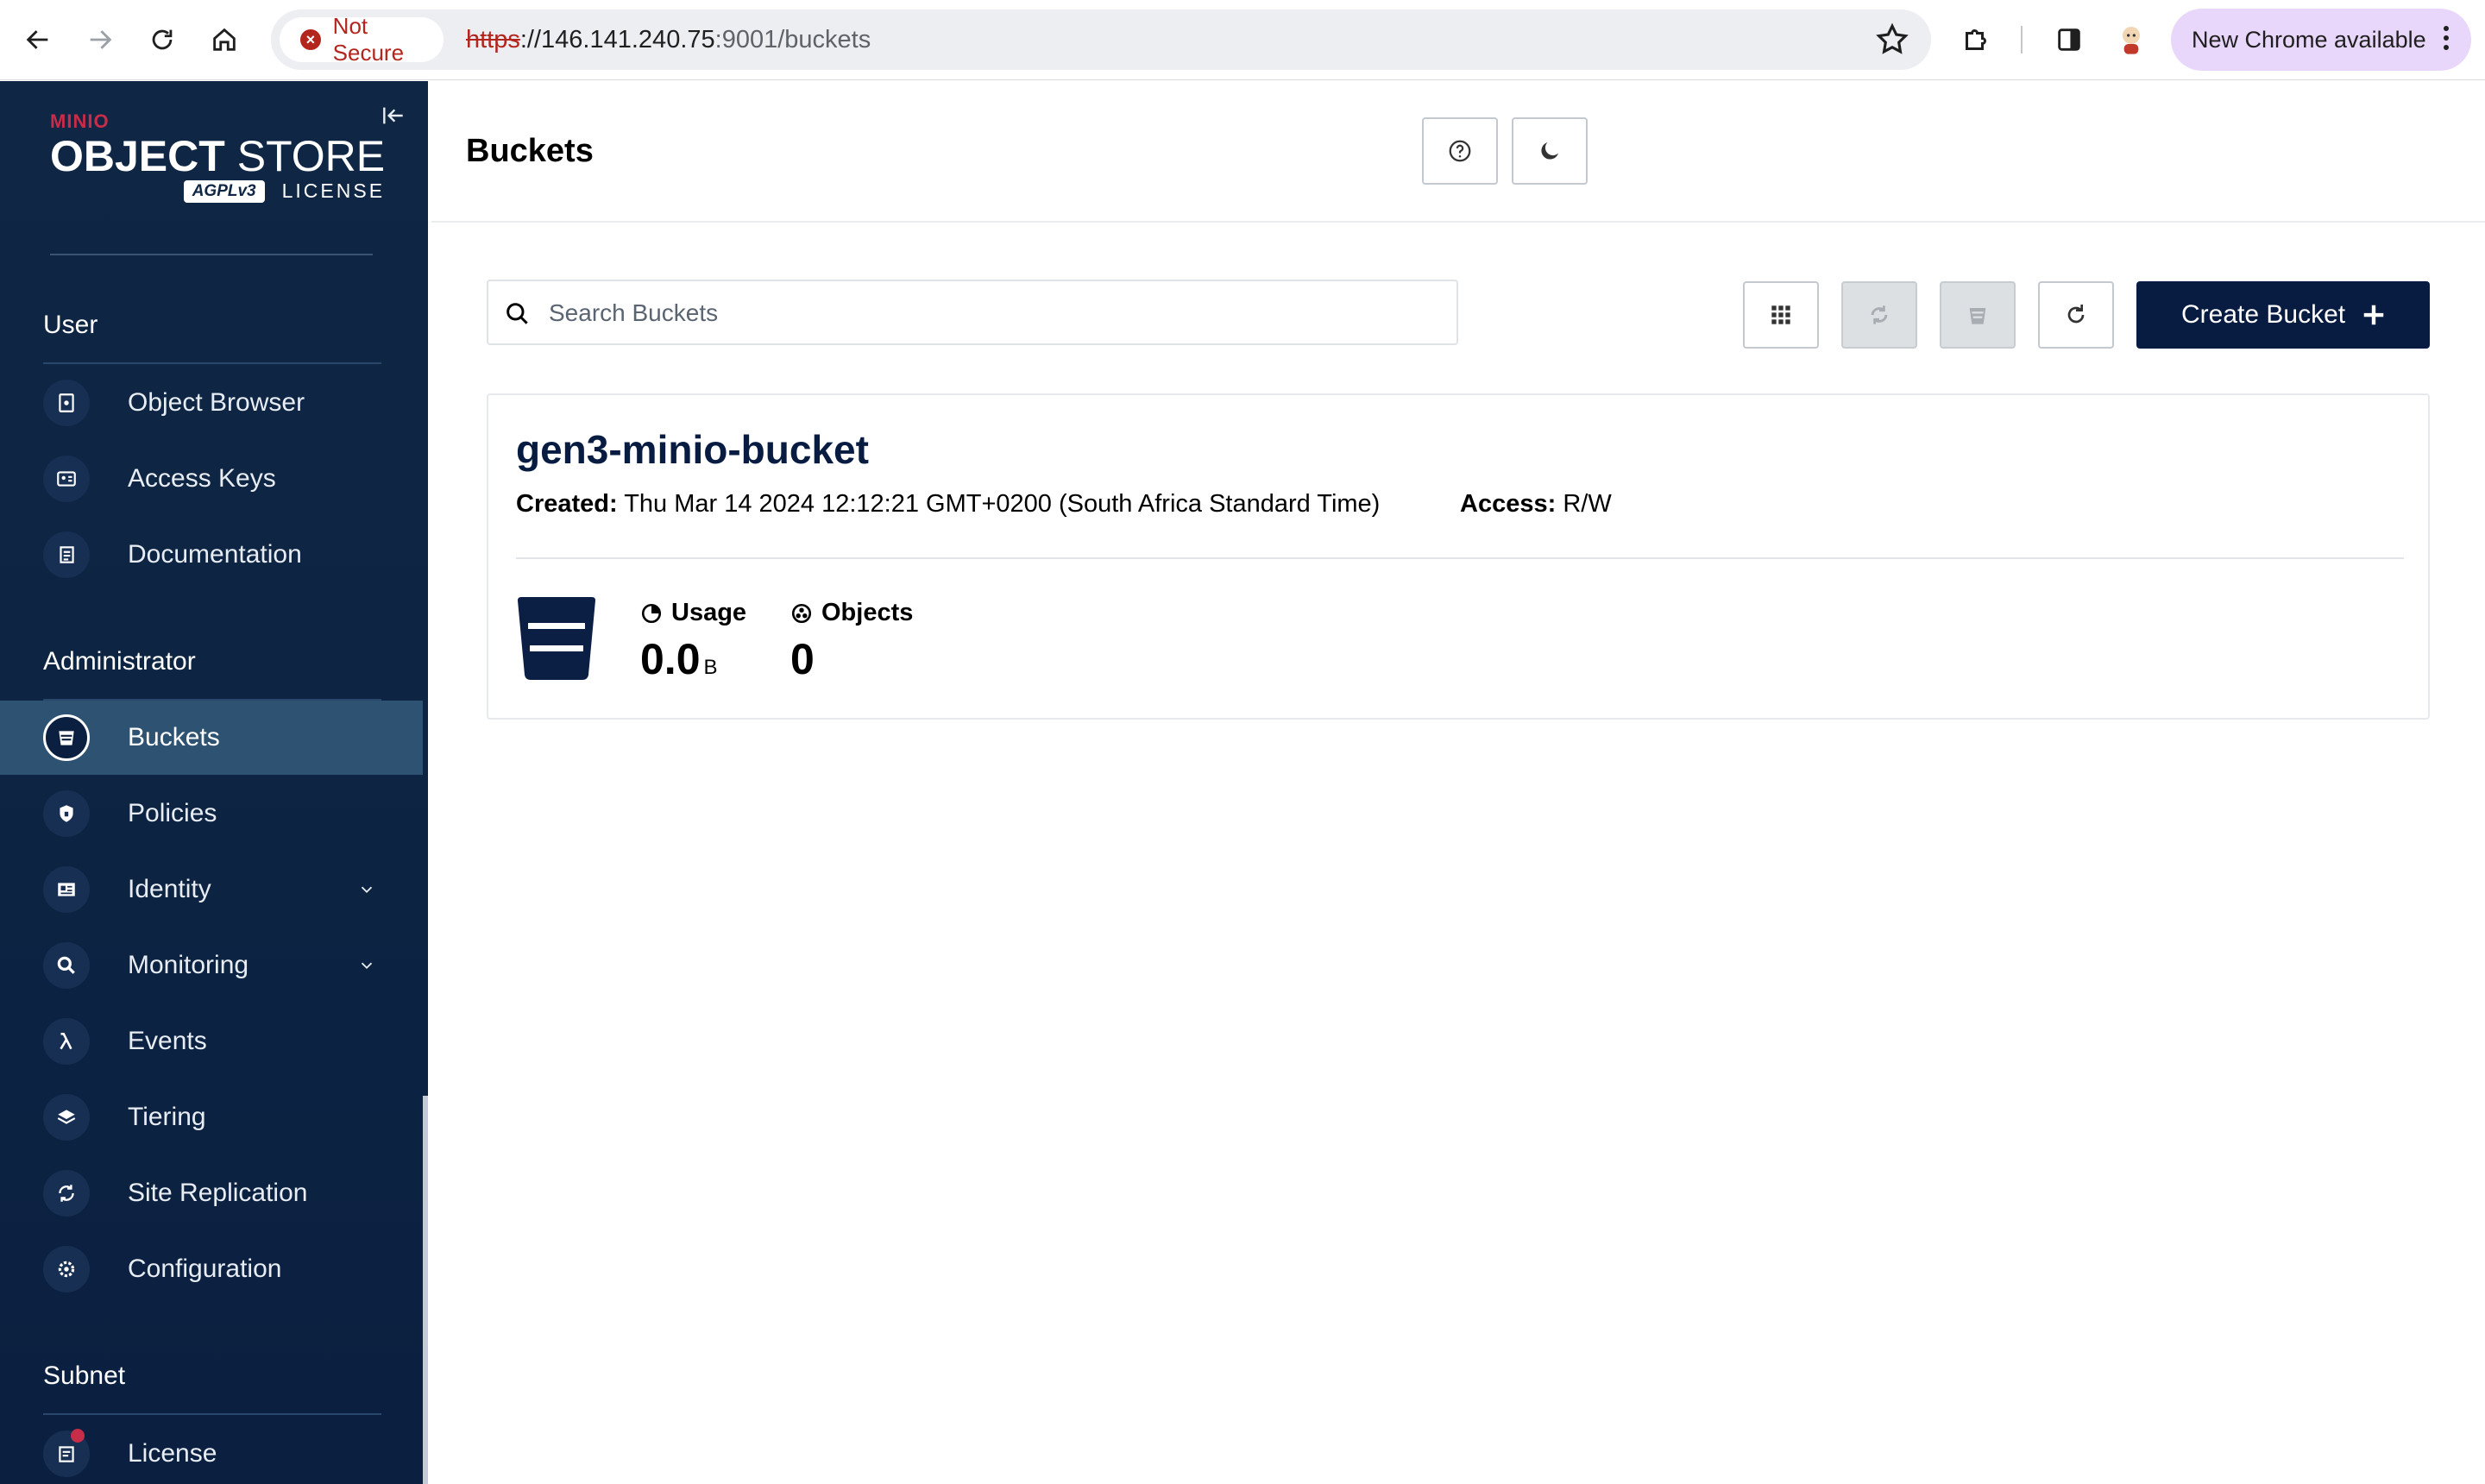 This screenshot has width=2485, height=1484. Describe the element at coordinates (802, 659) in the screenshot. I see `objects-value: 0` at that location.